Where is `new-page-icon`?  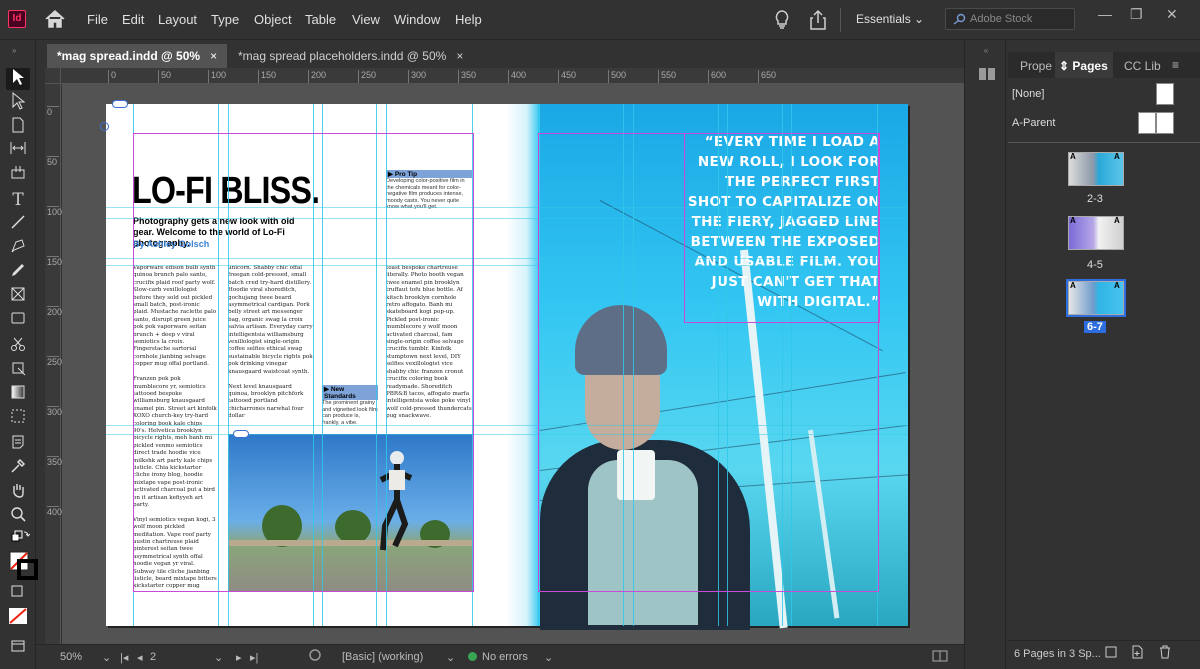 new-page-icon is located at coordinates (1137, 653).